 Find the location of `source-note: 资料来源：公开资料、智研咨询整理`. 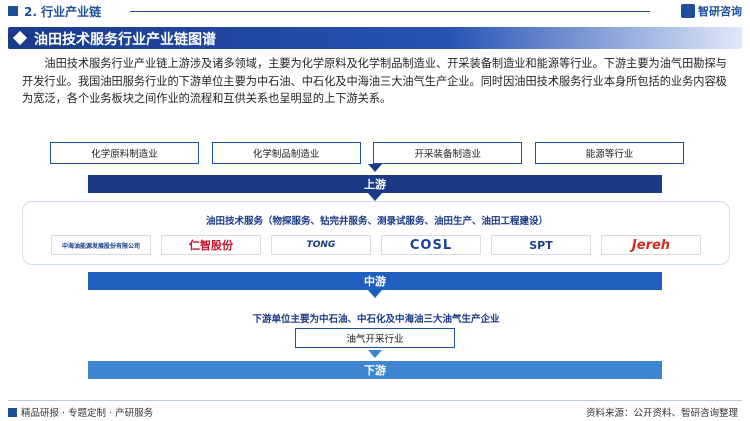

source-note: 资料来源：公开资料、智研咨询整理 is located at coordinates (661, 413).